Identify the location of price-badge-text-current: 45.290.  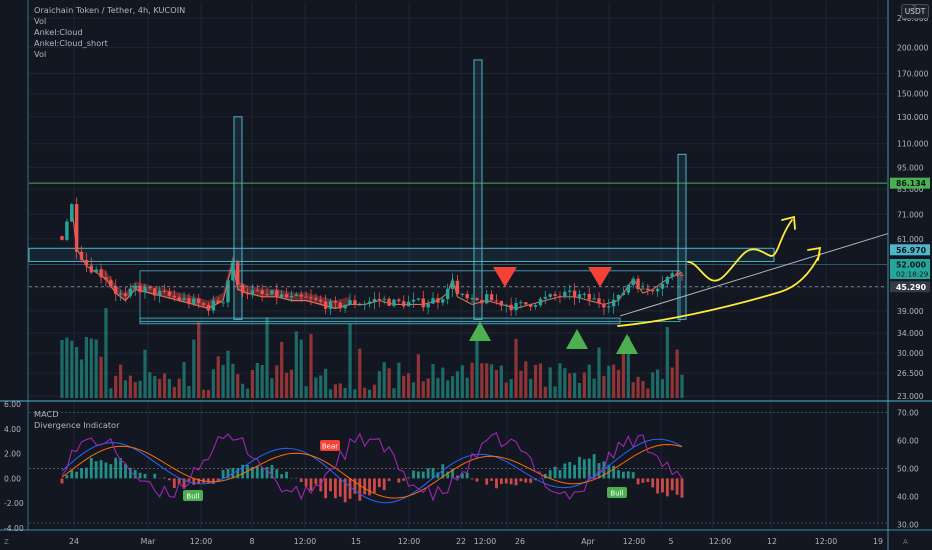
(911, 287).